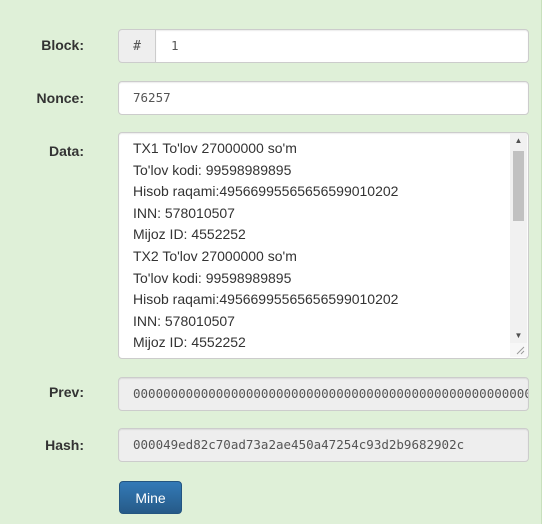 This screenshot has height=524, width=548. I want to click on data-label: Data:, so click(66, 151).